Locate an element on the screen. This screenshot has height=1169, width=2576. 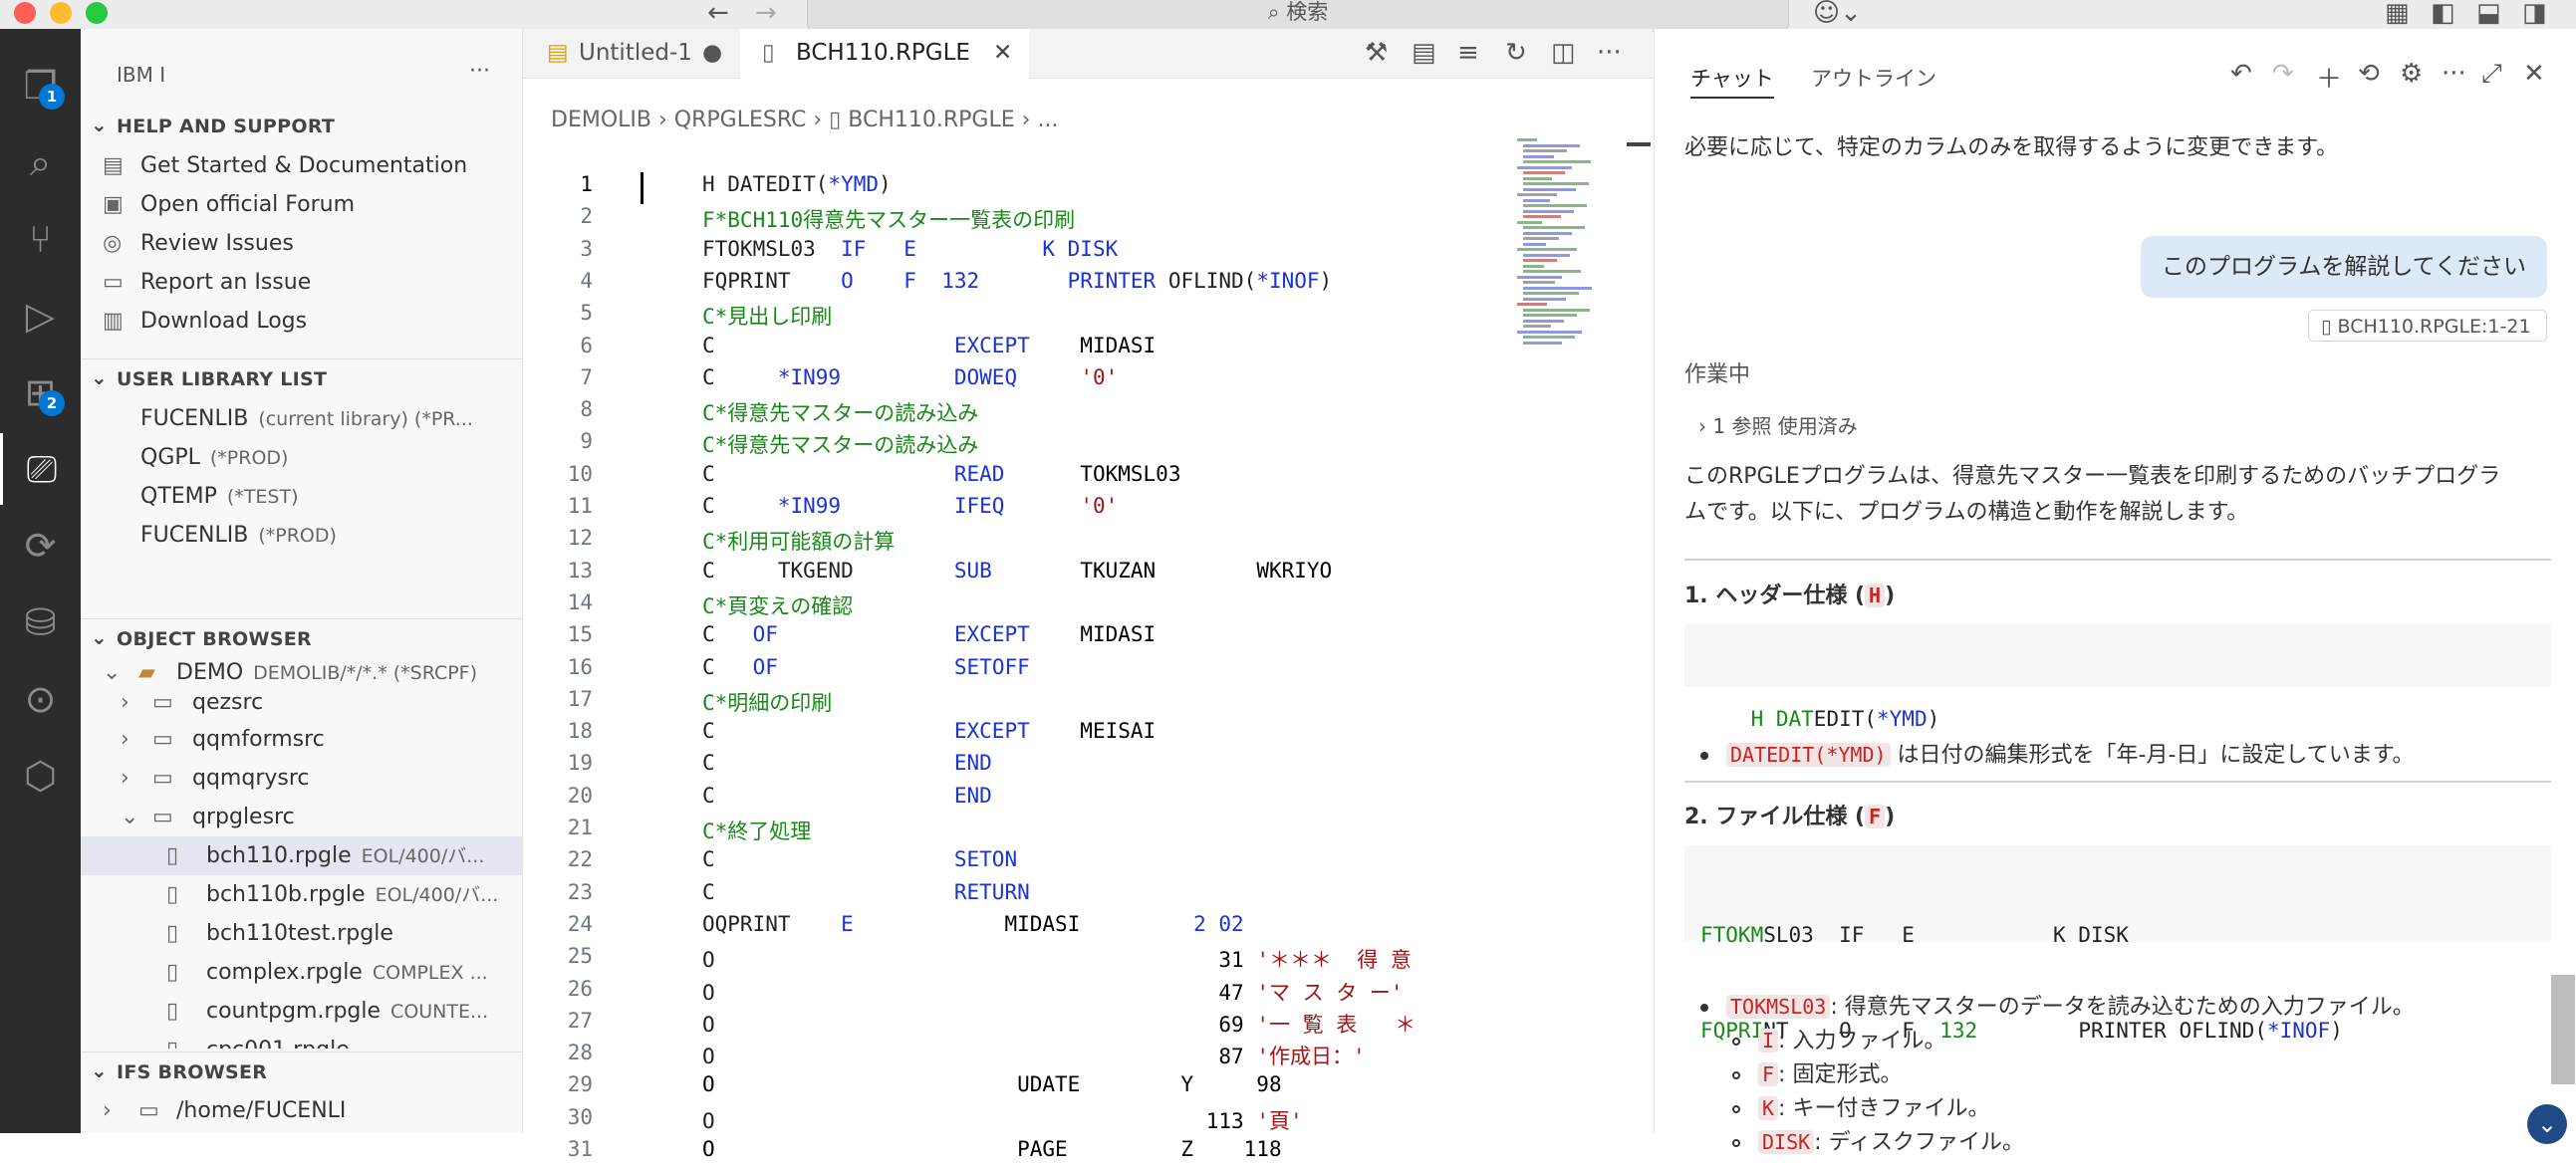
help-section-header: ⌄ HELP AND SUPPORT is located at coordinates (301, 125).